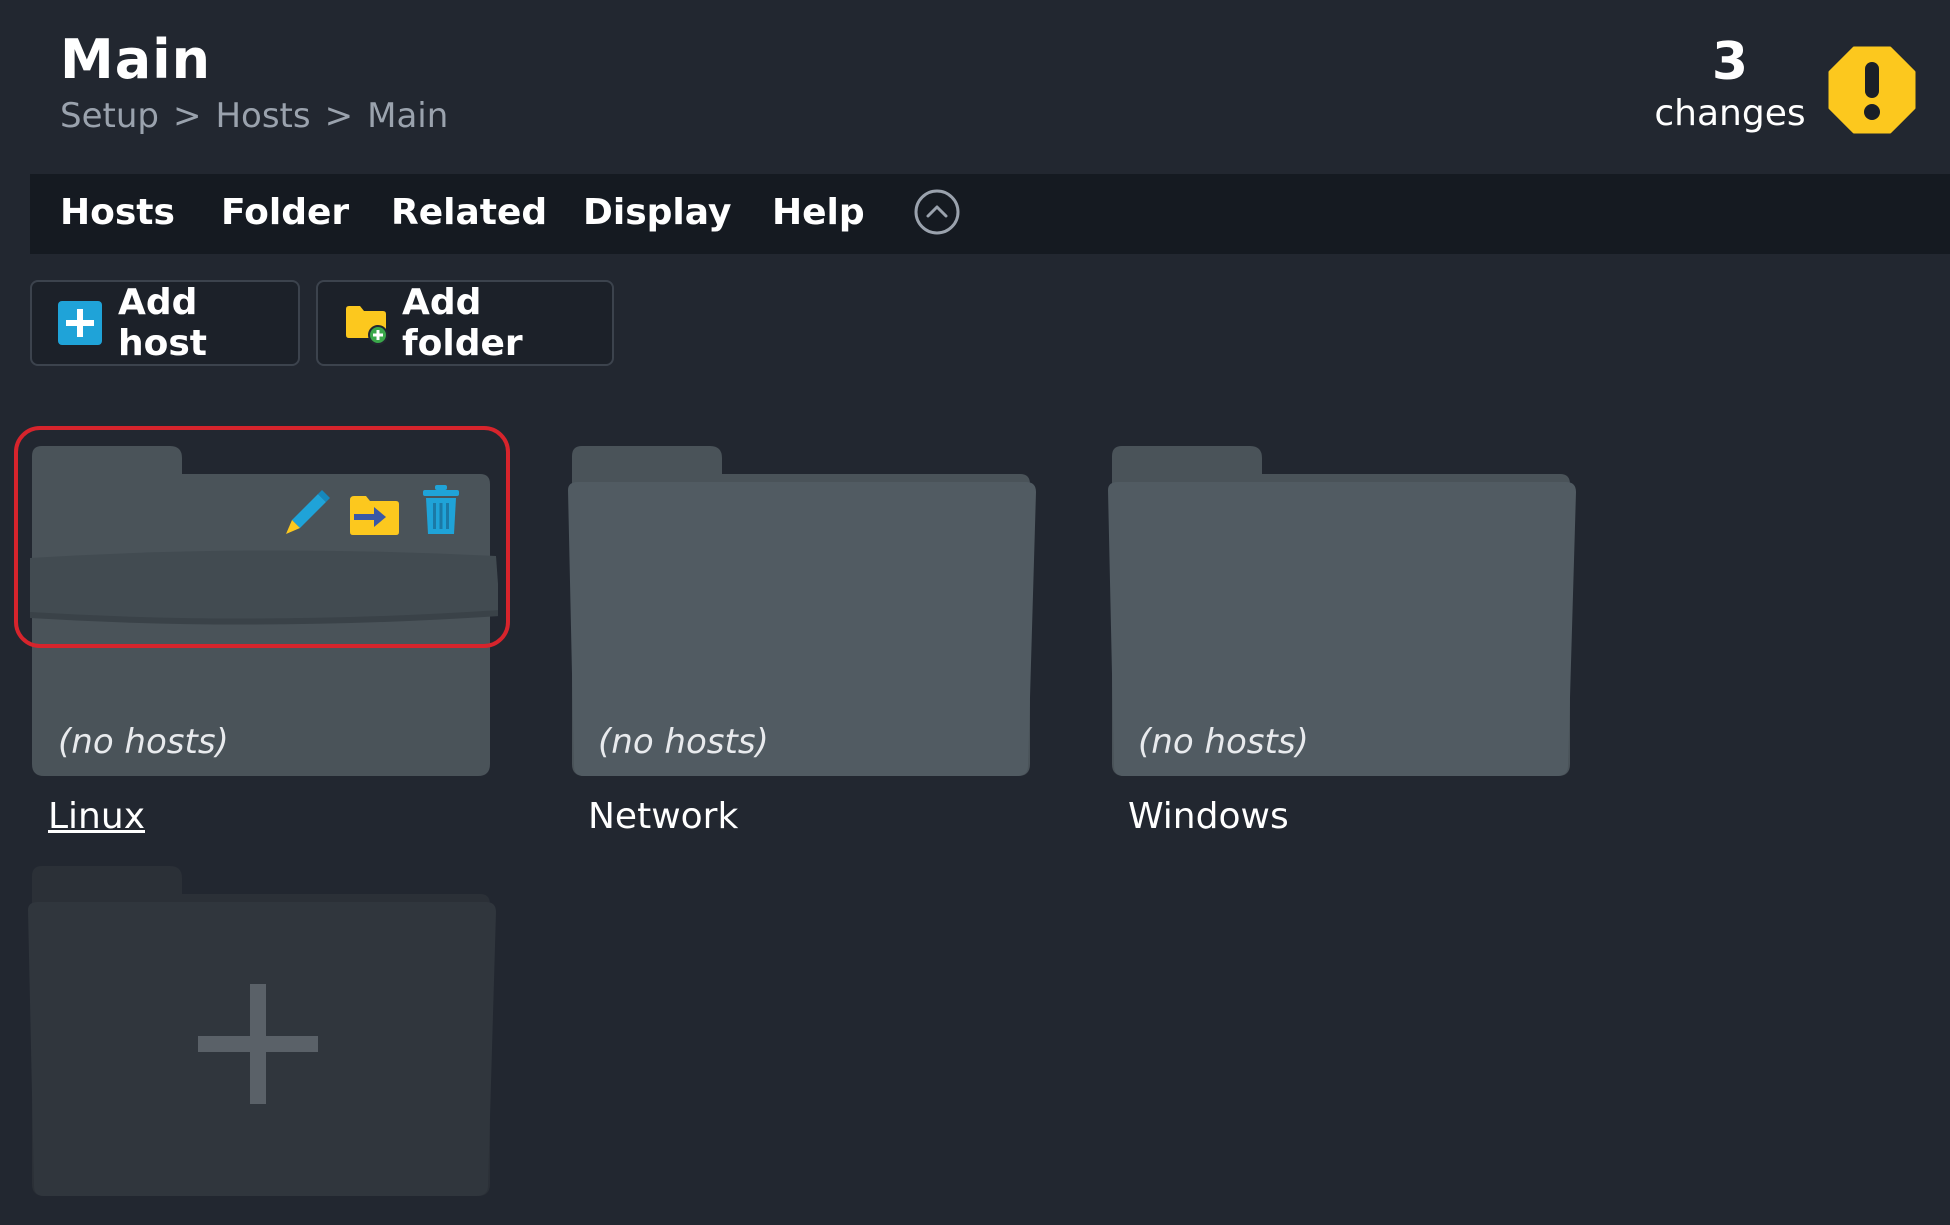 The image size is (1950, 1225). What do you see at coordinates (262, 537) in the screenshot?
I see `hover-highlight-frame` at bounding box center [262, 537].